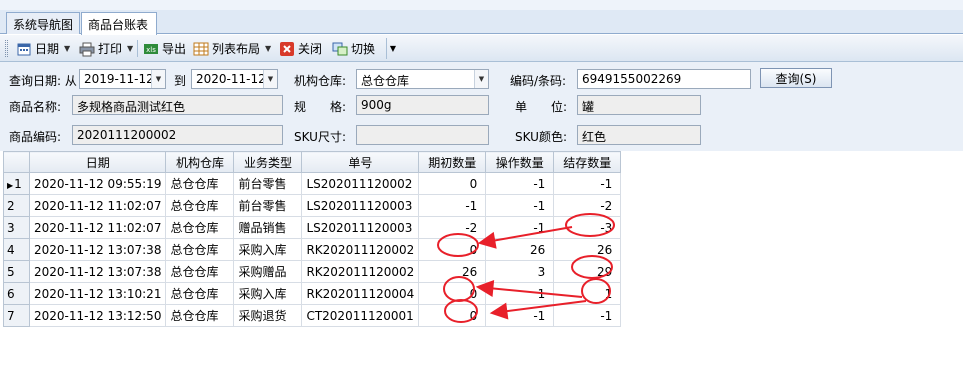  I want to click on barcode-input: 6949155002269, so click(664, 79).